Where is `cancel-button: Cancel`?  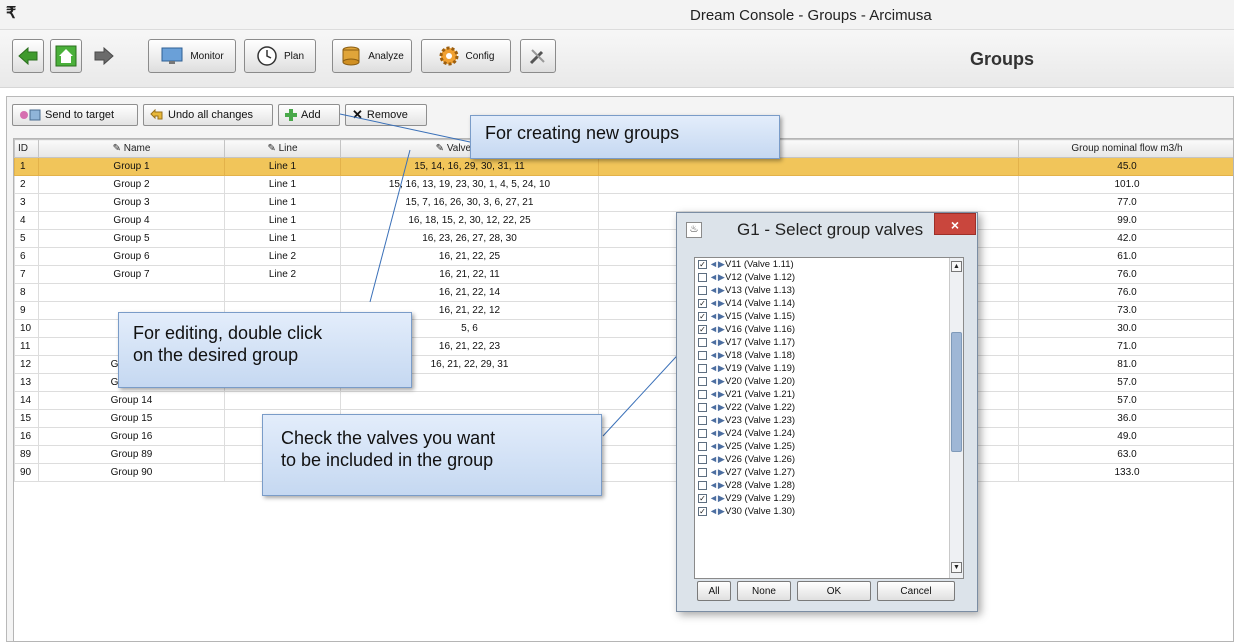
cancel-button: Cancel is located at coordinates (916, 591).